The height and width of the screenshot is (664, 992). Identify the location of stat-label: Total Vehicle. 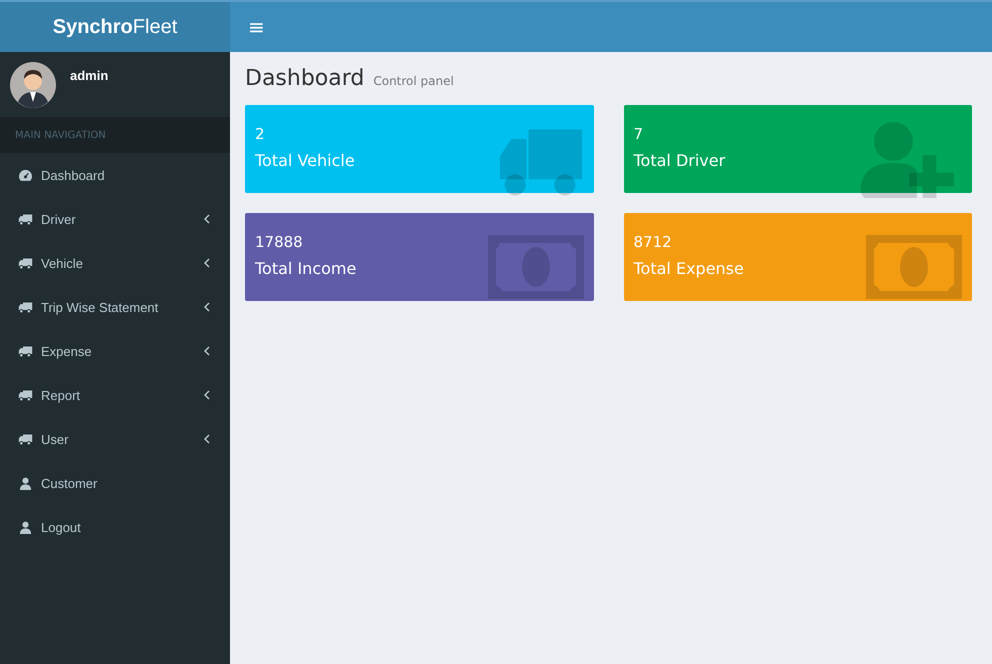
(305, 160).